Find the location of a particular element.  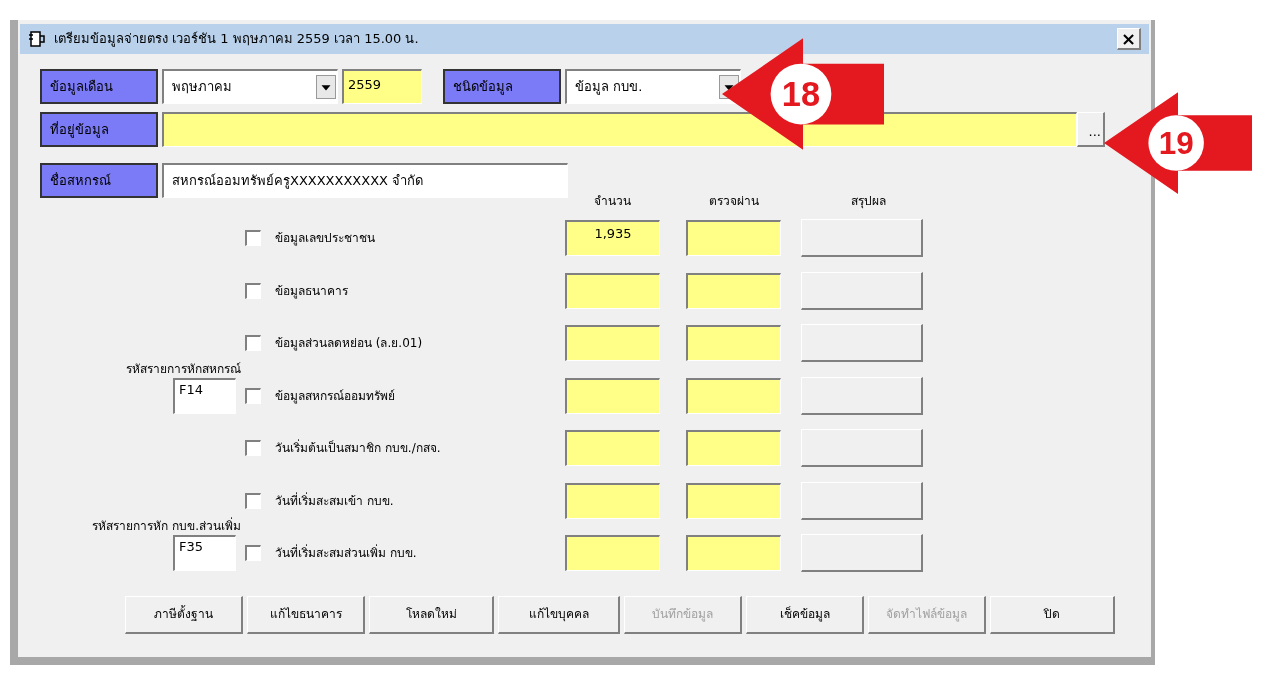

column-header: จำนวน is located at coordinates (612, 201).